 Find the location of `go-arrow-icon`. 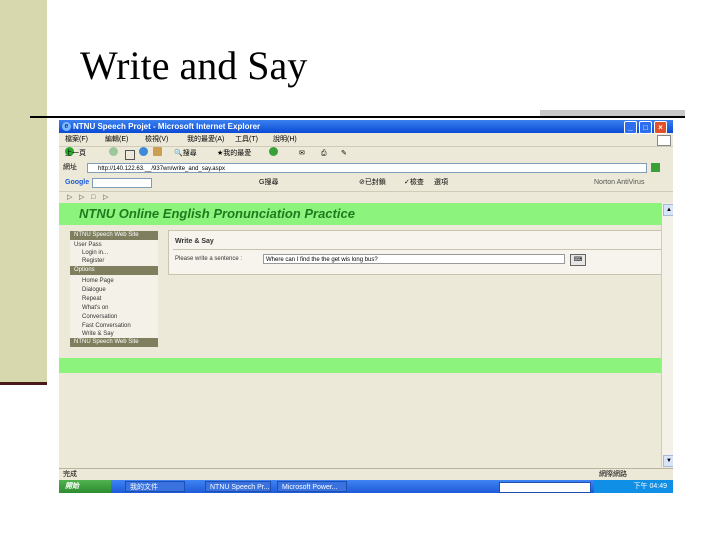

go-arrow-icon is located at coordinates (655, 167).